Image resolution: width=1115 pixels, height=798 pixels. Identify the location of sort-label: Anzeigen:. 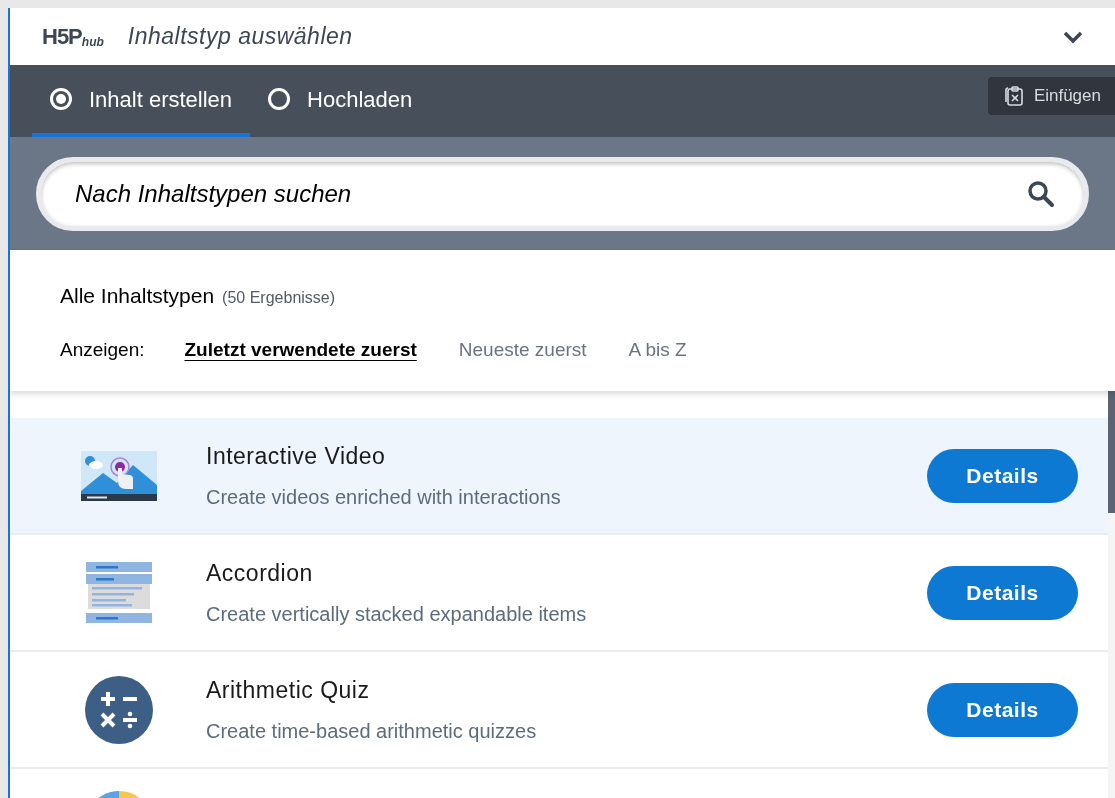
(102, 349).